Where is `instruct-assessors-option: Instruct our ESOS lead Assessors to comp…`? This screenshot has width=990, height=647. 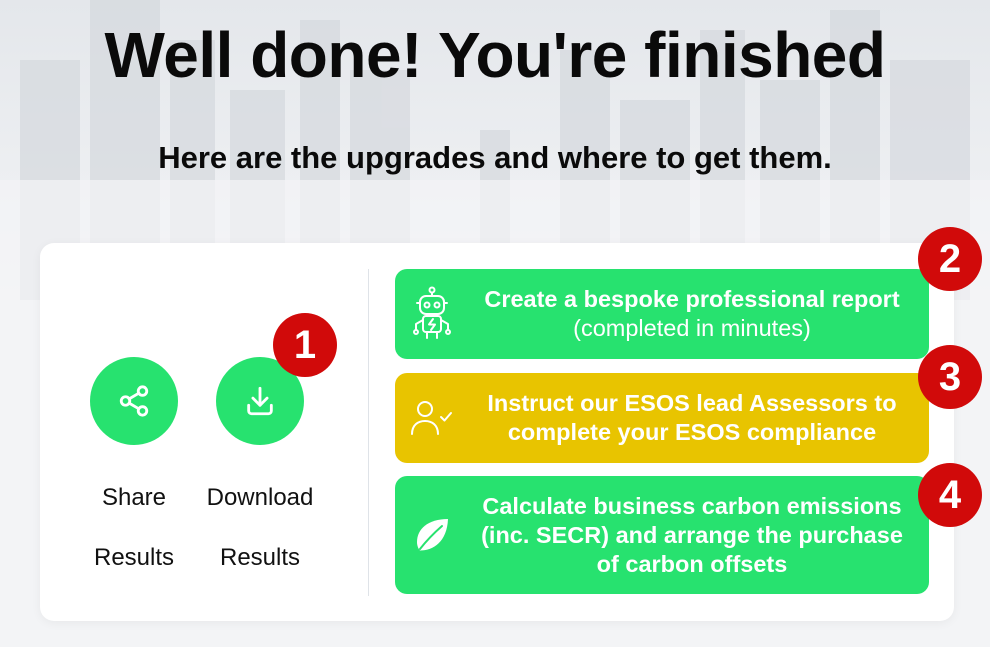
instruct-assessors-option: Instruct our ESOS lead Assessors to comp… is located at coordinates (662, 418).